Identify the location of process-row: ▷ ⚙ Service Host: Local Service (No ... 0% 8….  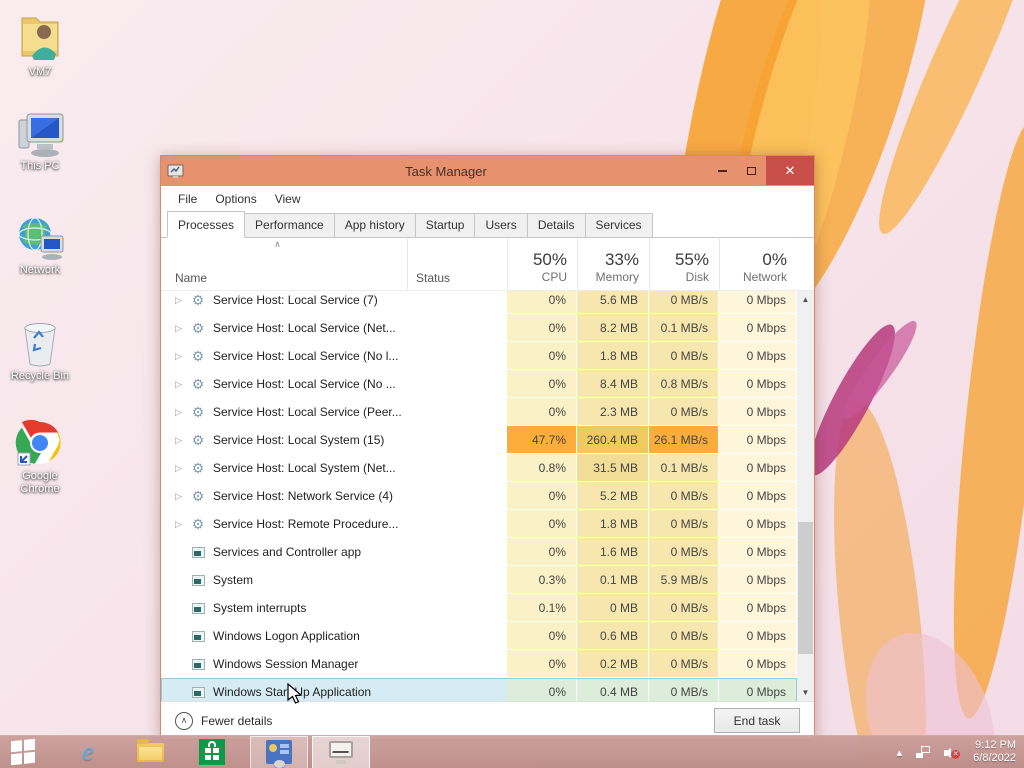
(479, 384).